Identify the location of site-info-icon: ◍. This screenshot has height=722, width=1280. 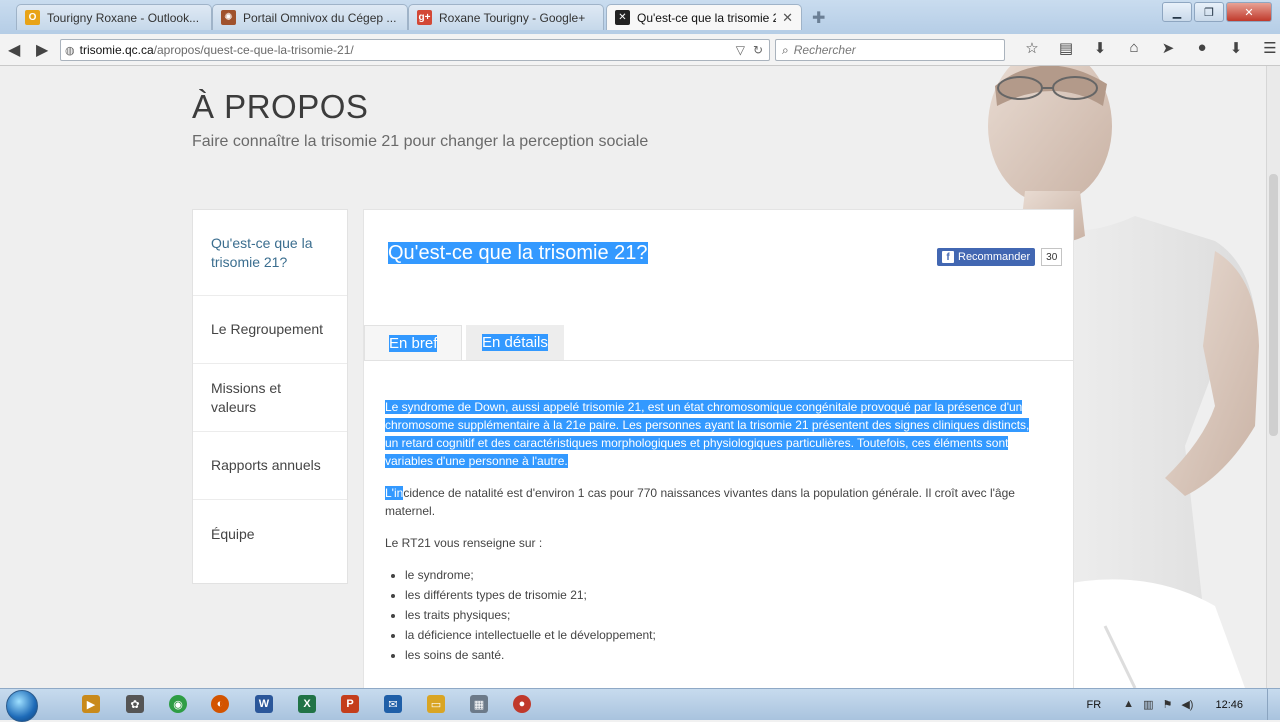
(70, 50).